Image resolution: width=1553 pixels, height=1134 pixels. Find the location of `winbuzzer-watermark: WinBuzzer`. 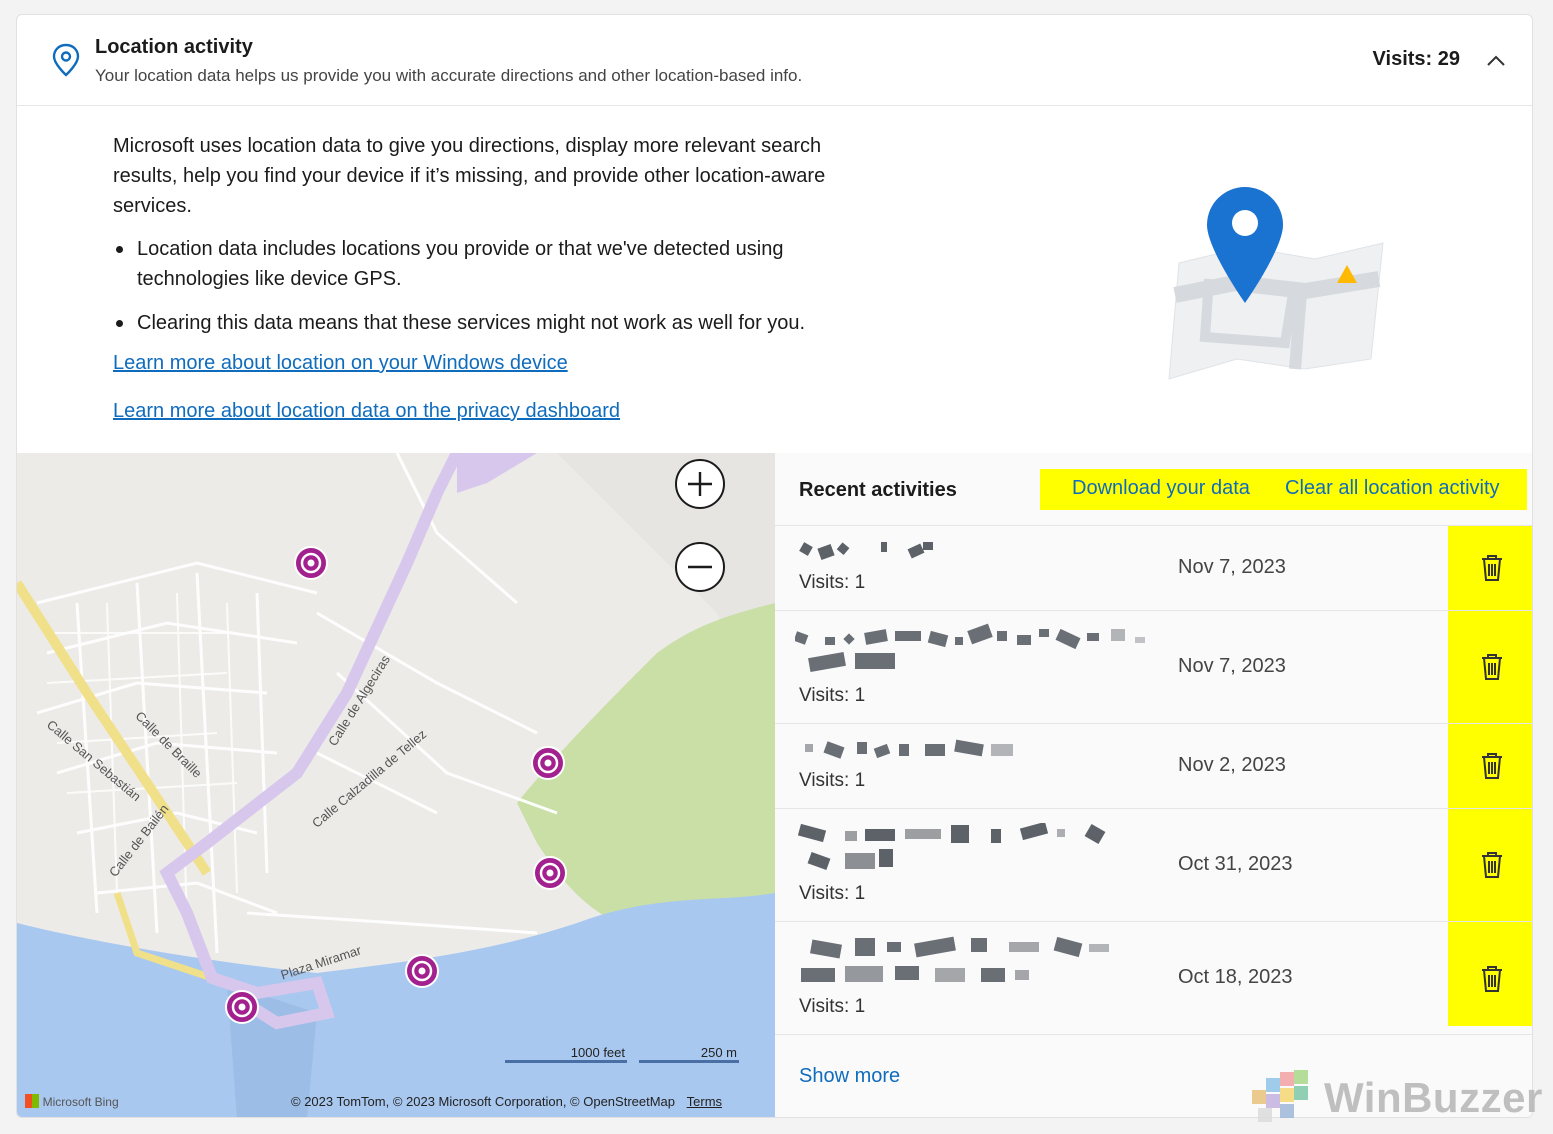

winbuzzer-watermark: WinBuzzer is located at coordinates (1398, 1096).